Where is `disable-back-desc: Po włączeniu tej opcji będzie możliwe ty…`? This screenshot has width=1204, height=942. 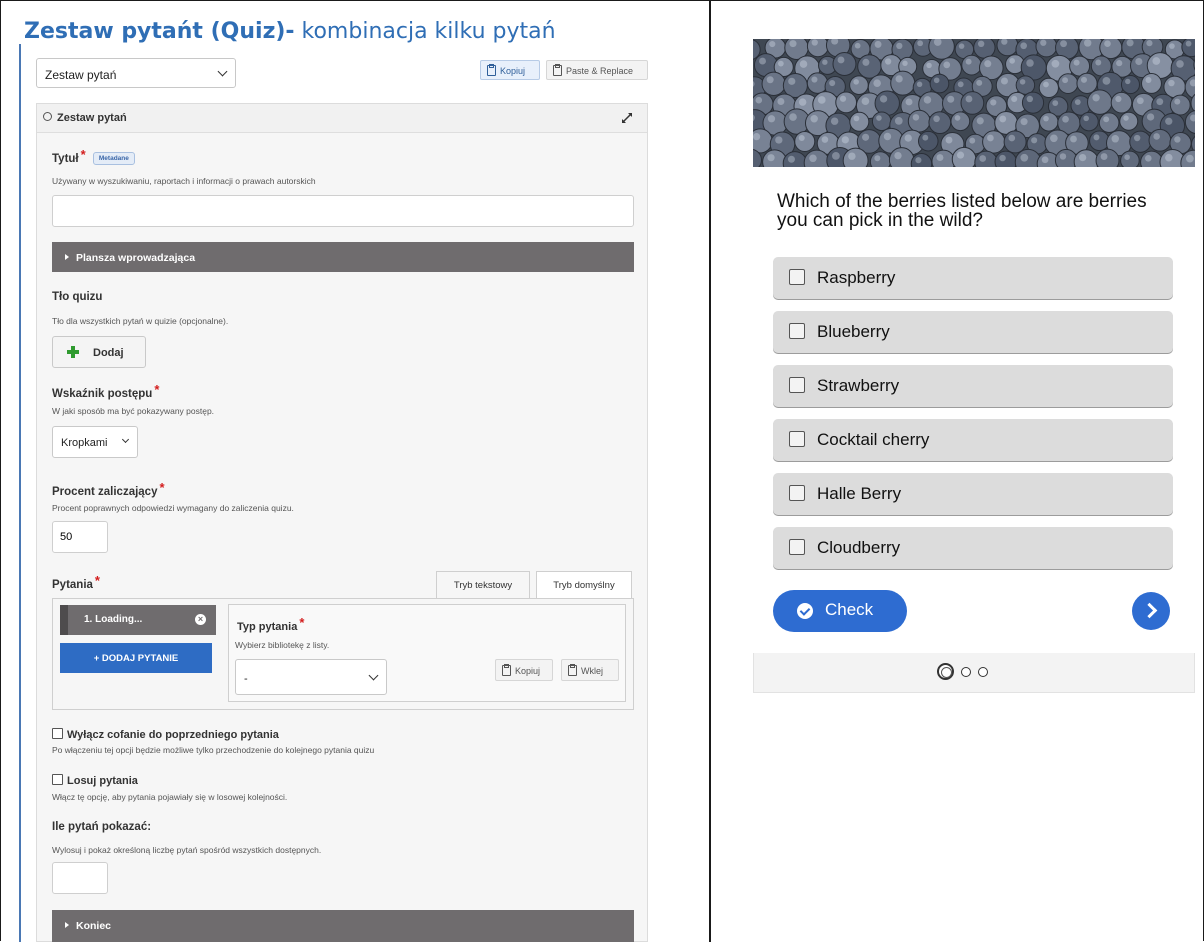
disable-back-desc: Po włączeniu tej opcji będzie możliwe ty… is located at coordinates (213, 750).